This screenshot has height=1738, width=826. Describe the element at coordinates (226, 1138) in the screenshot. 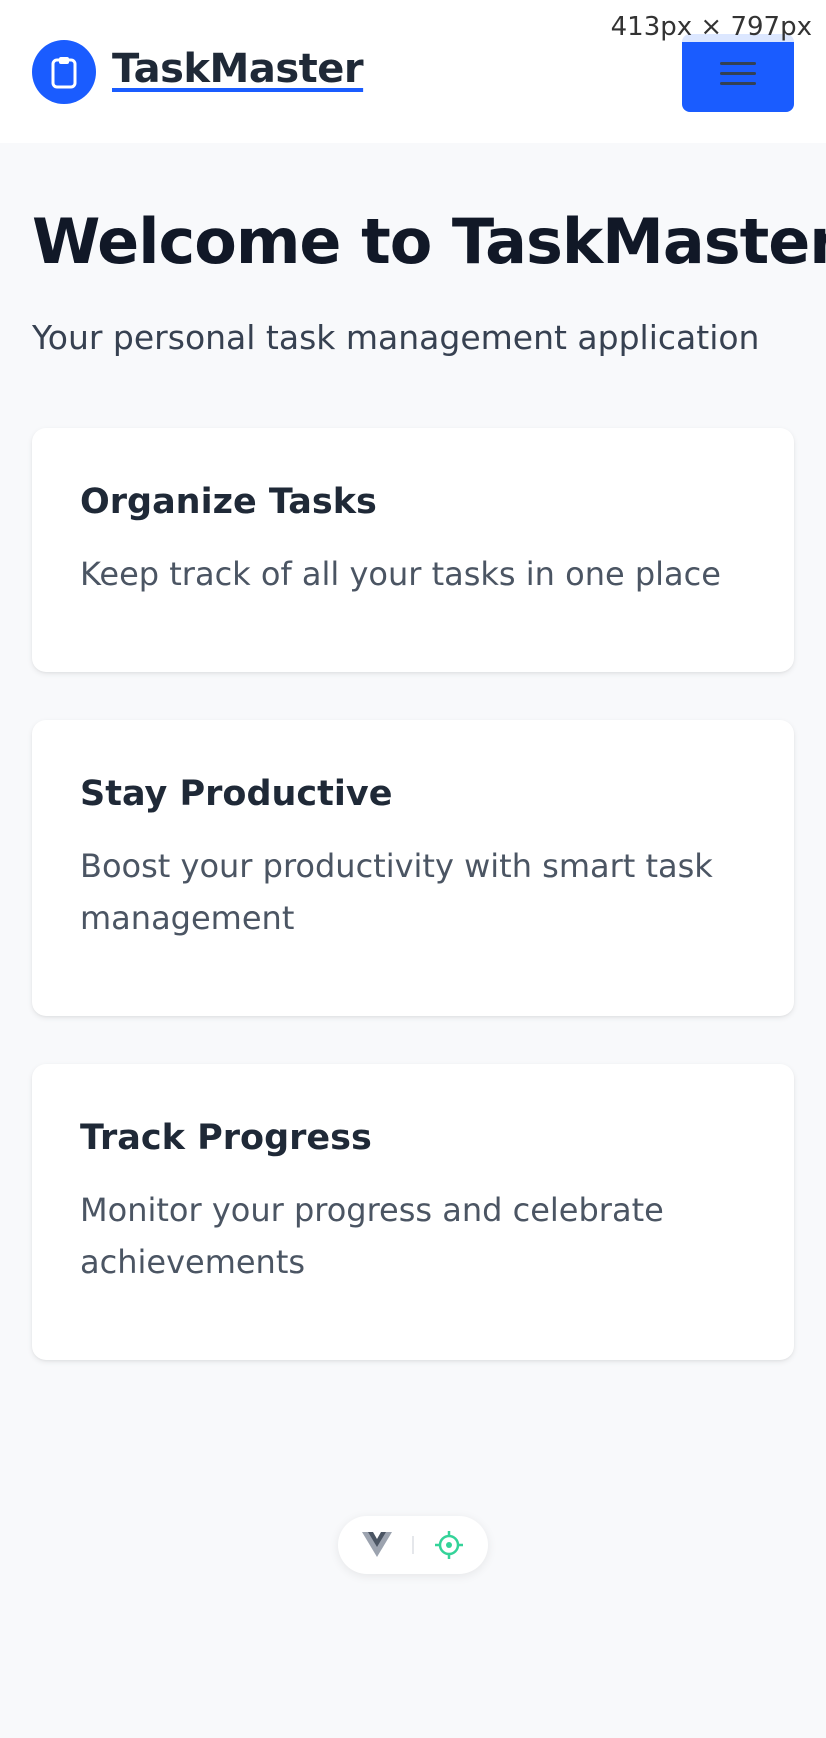

I see `feature-card-title: Track Progress` at that location.